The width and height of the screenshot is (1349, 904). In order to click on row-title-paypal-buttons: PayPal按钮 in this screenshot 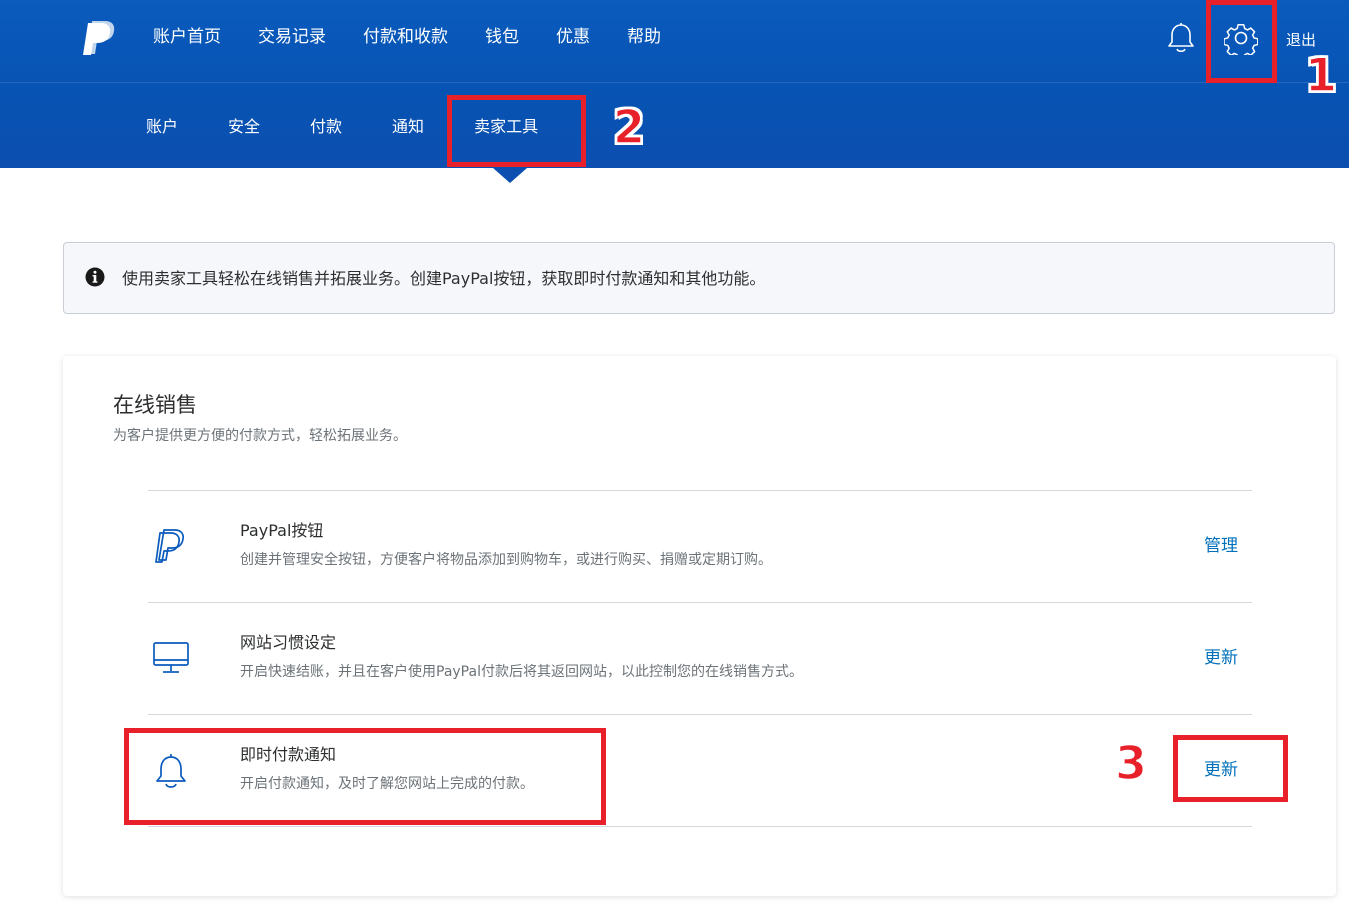, I will do `click(282, 530)`.